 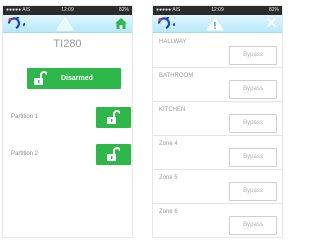 I want to click on partition-1-lock-button, so click(x=113, y=117).